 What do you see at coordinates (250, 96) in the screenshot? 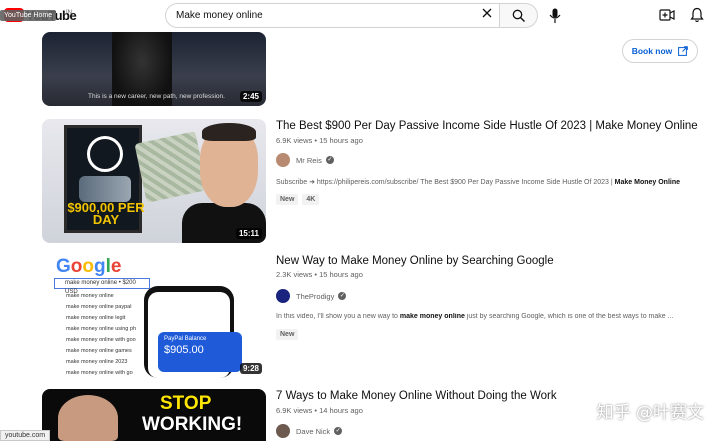
I see `duration-badge: 2:45` at bounding box center [250, 96].